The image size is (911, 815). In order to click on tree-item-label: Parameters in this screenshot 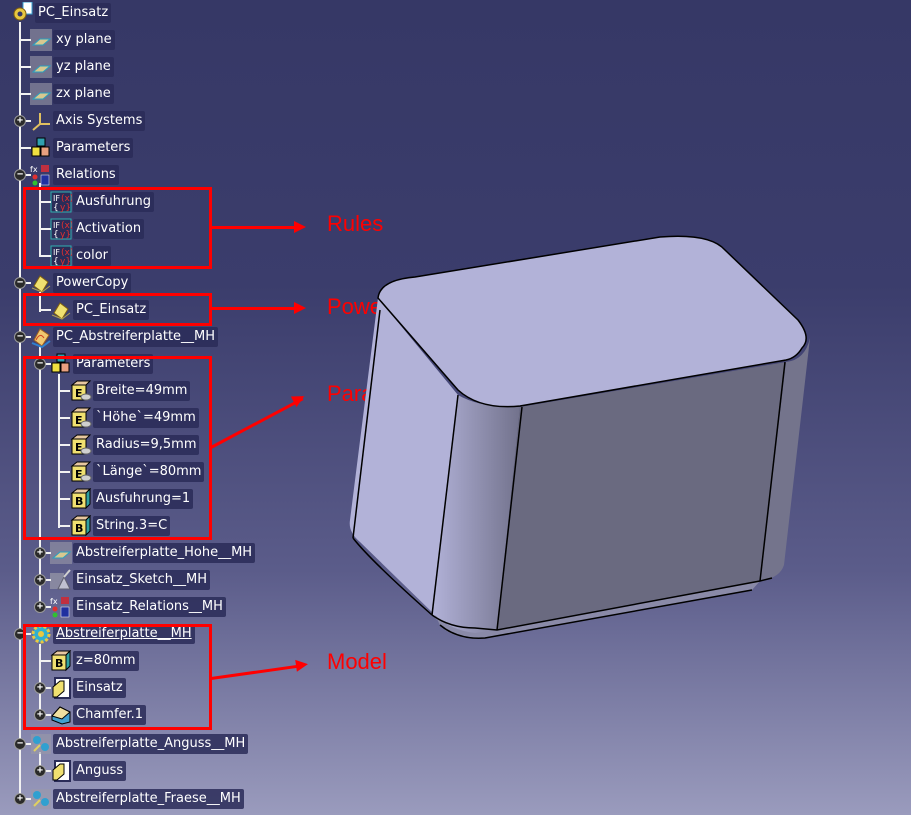, I will do `click(93, 148)`.